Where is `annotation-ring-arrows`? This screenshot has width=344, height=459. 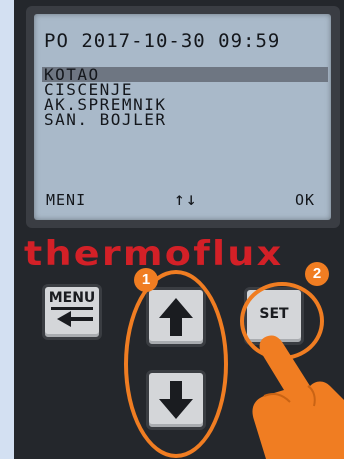 annotation-ring-arrows is located at coordinates (176, 364).